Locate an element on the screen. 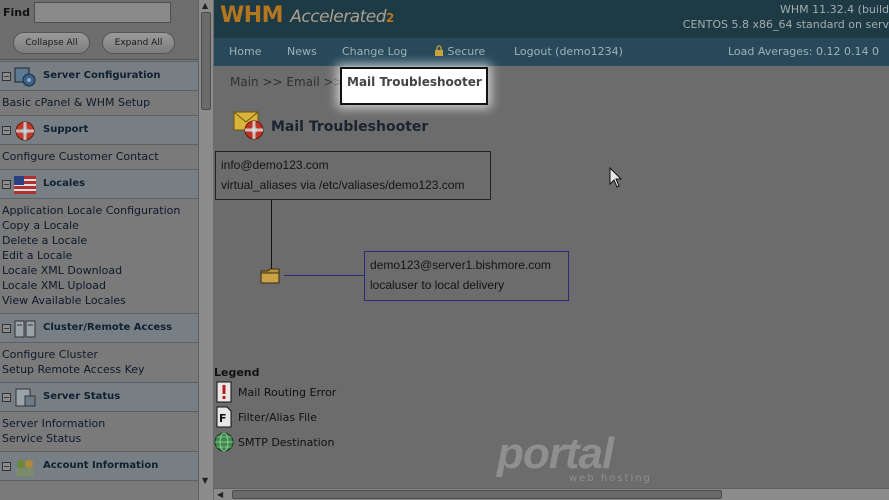 The width and height of the screenshot is (889, 500). breadcrumb-current: Mail Troubleshooter is located at coordinates (414, 86).